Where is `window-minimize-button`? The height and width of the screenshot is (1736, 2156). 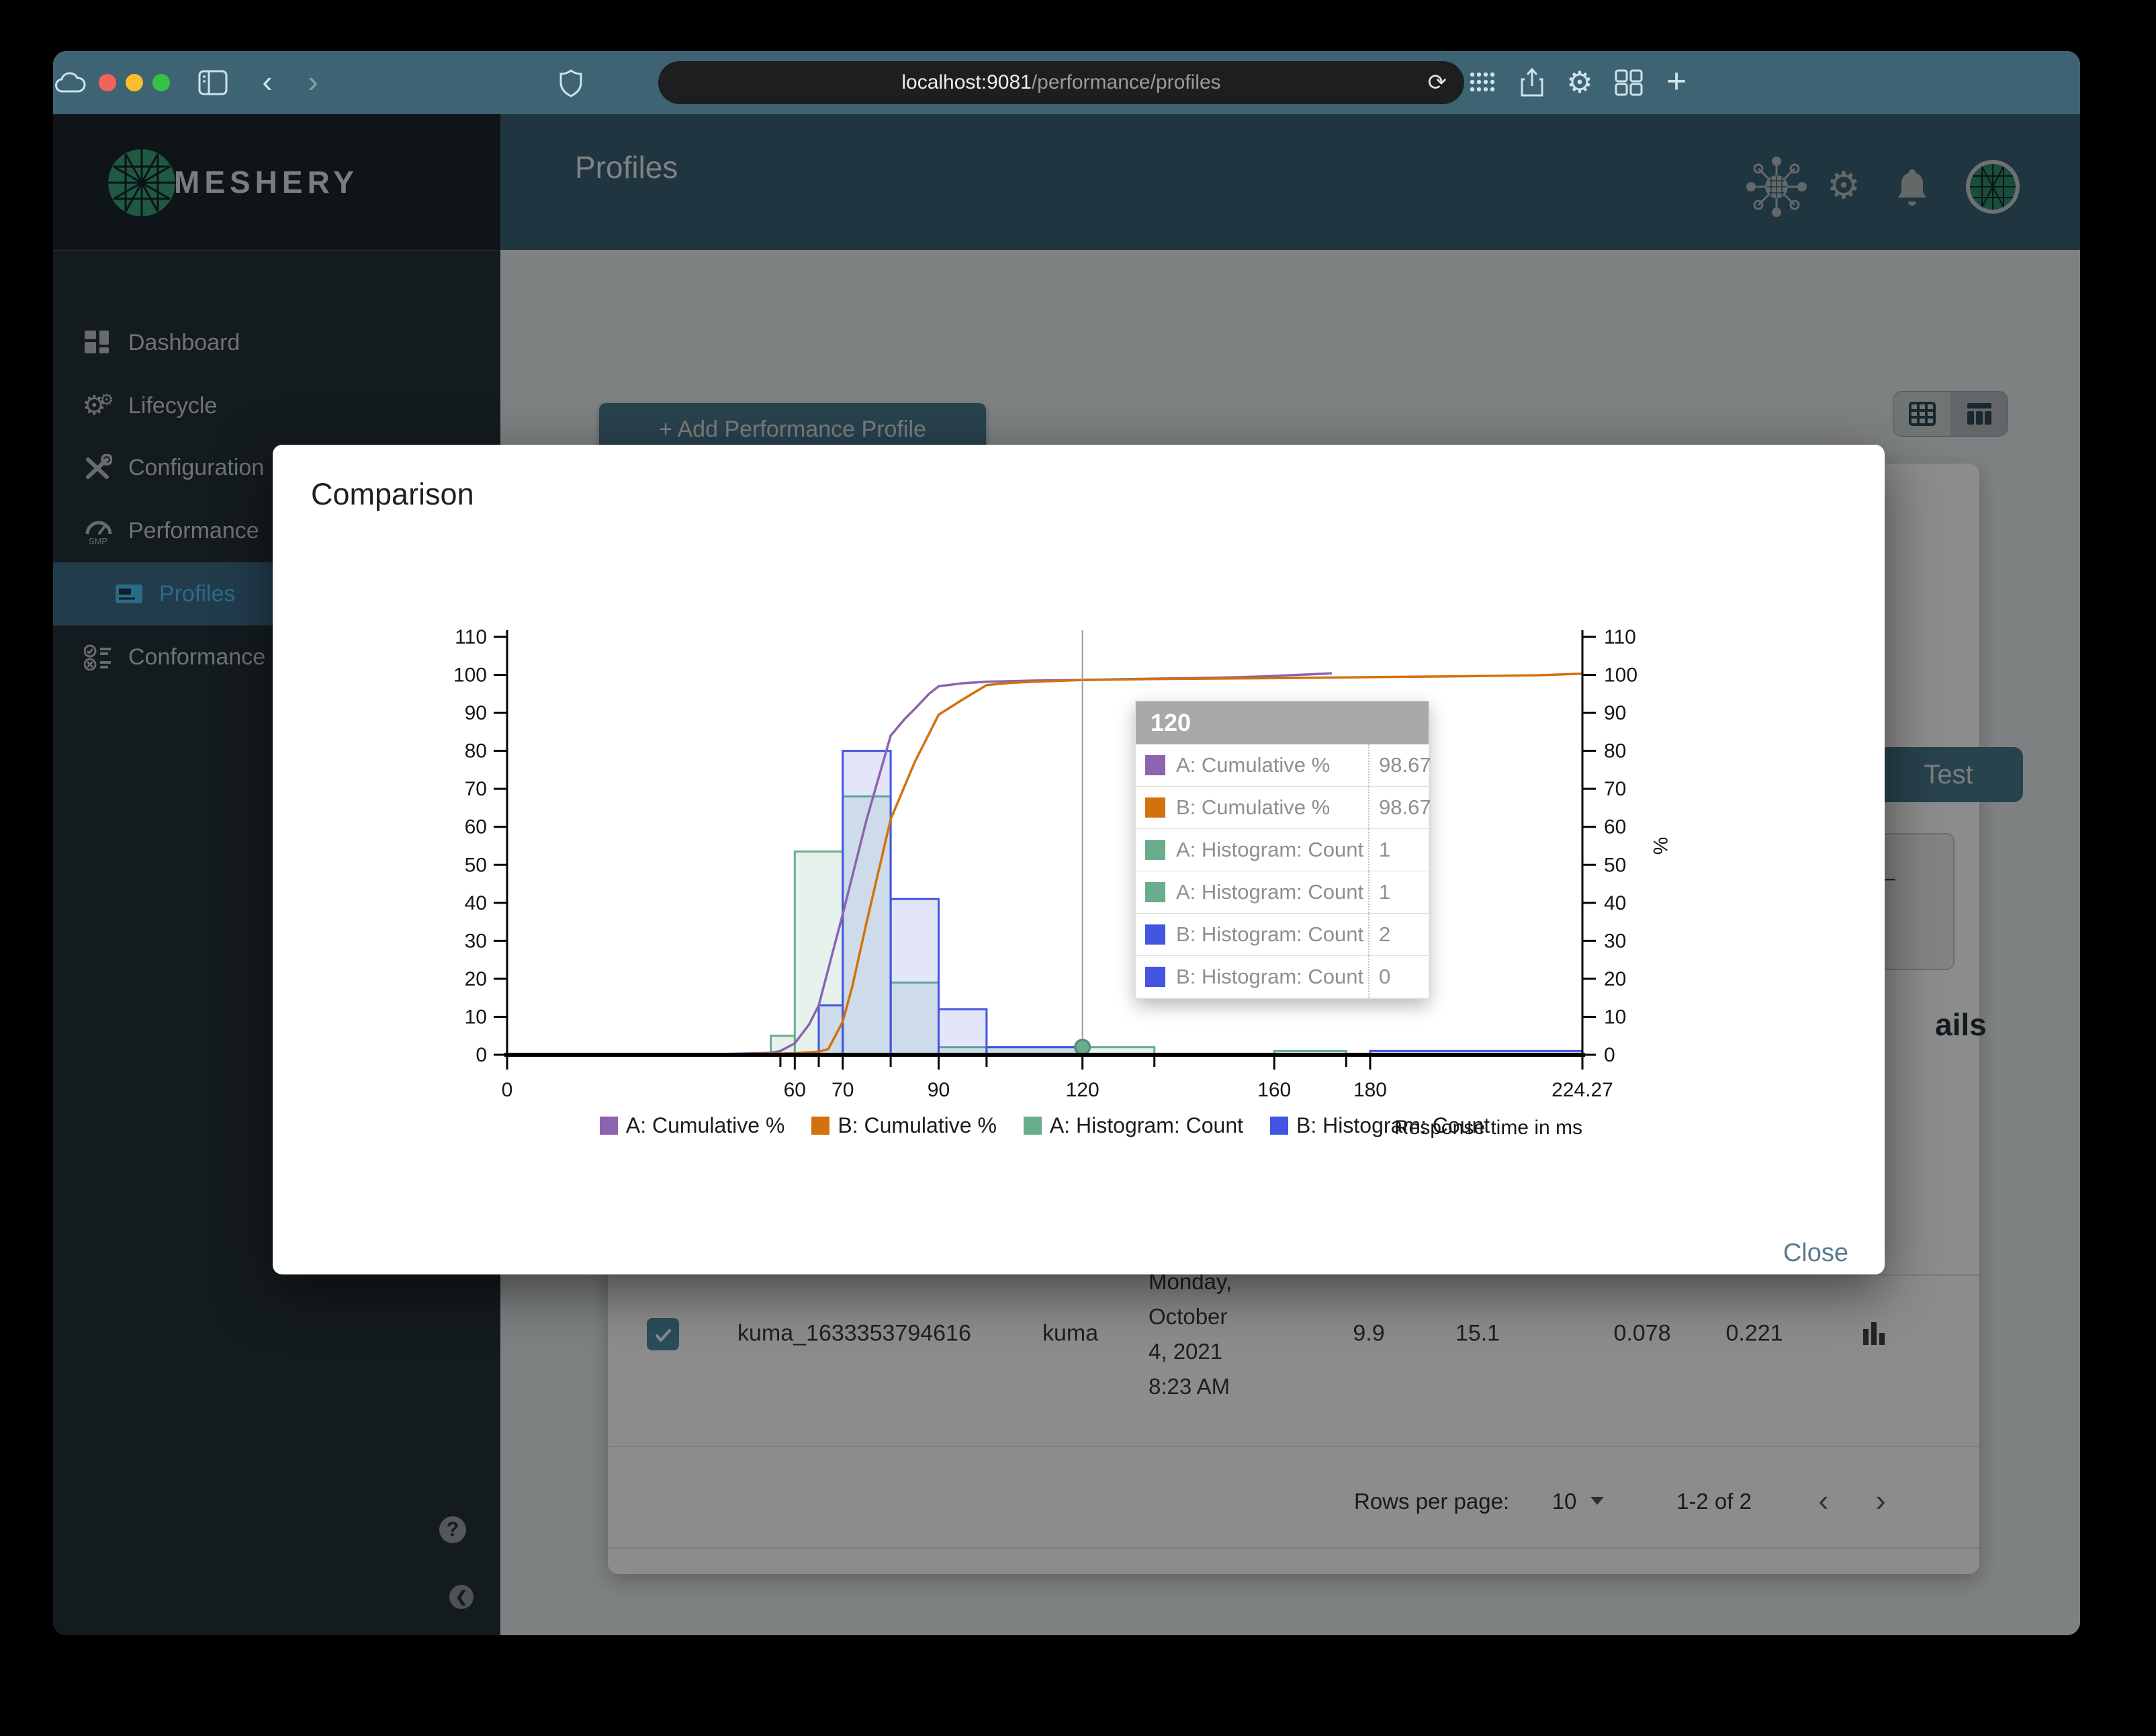
window-minimize-button is located at coordinates (134, 82).